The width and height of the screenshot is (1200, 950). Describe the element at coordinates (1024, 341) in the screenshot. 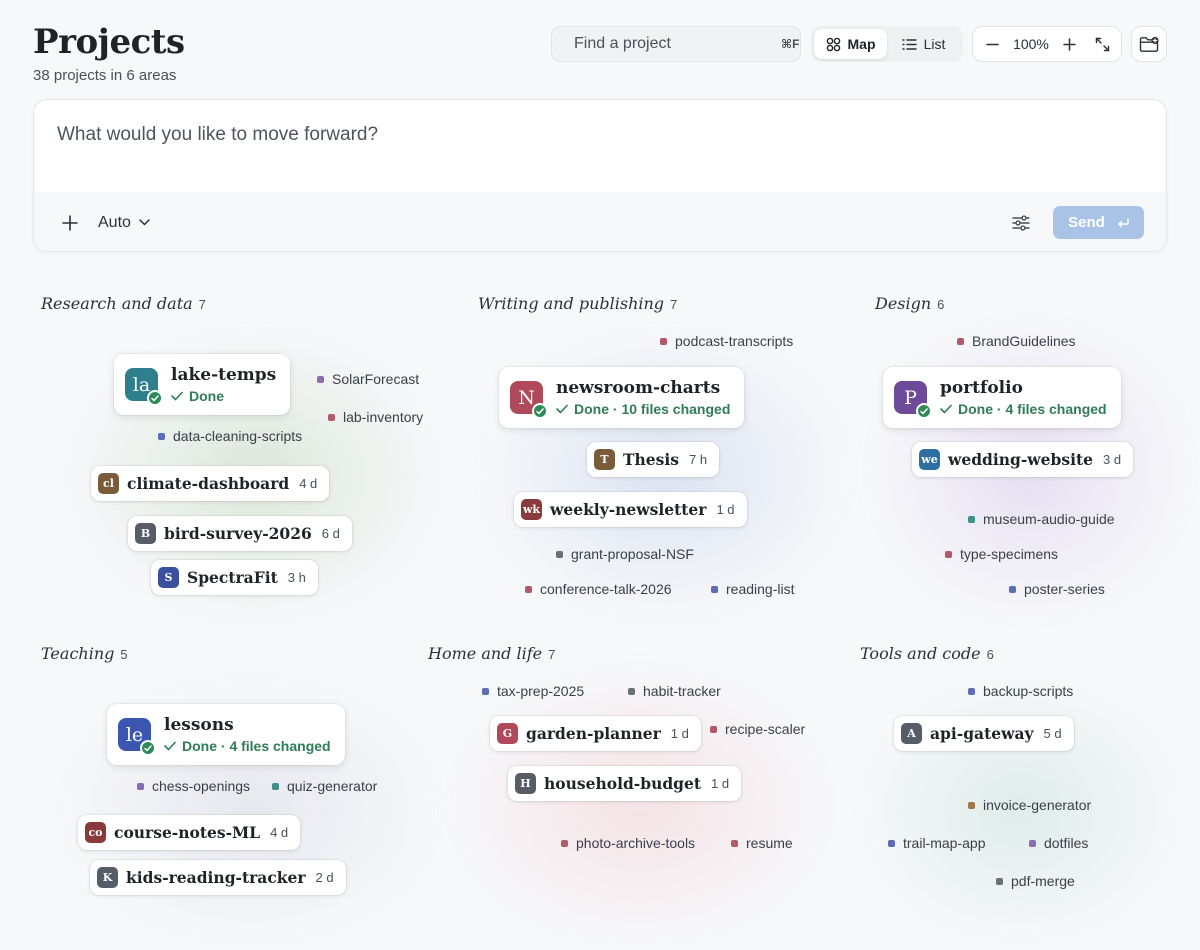

I see `tag-label: BrandGuidelines` at that location.